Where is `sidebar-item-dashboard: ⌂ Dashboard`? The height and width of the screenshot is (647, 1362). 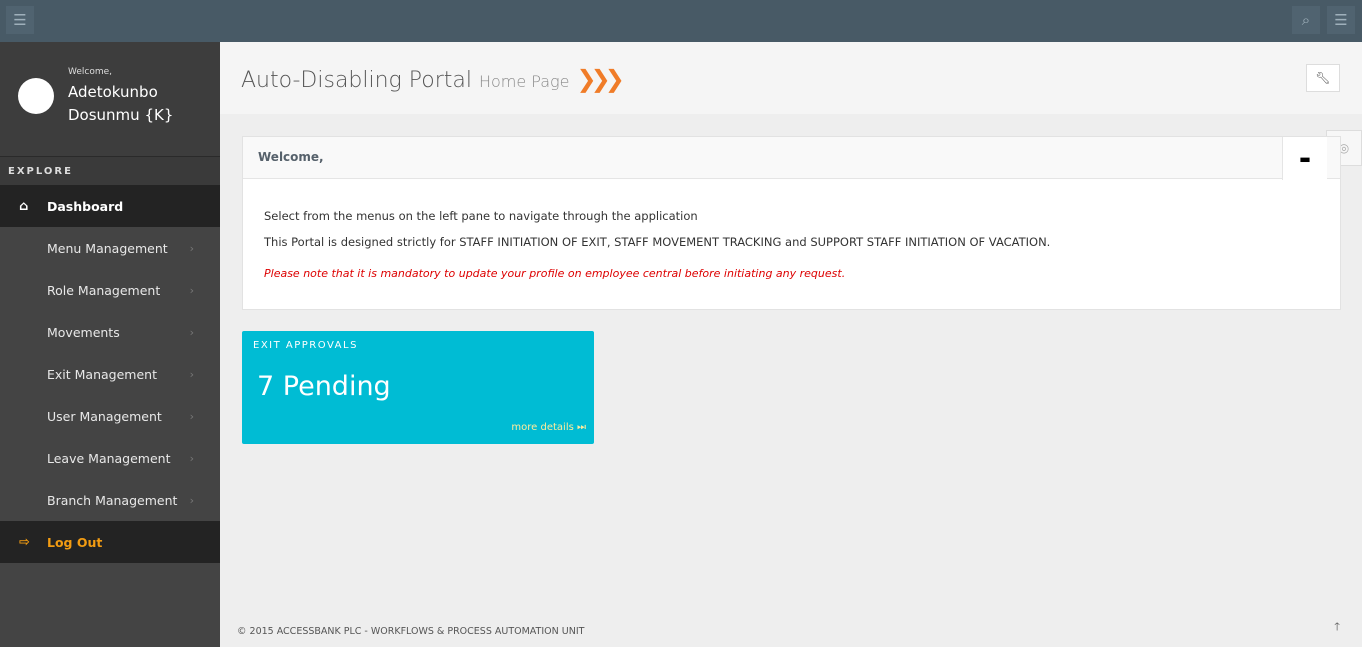 sidebar-item-dashboard: ⌂ Dashboard is located at coordinates (110, 206).